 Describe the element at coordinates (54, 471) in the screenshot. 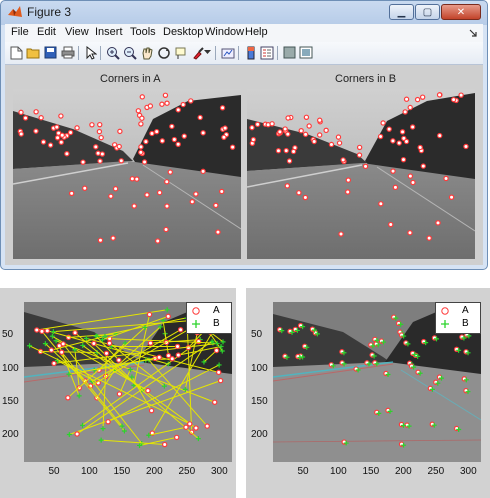

I see `x-tick-label: 50` at that location.